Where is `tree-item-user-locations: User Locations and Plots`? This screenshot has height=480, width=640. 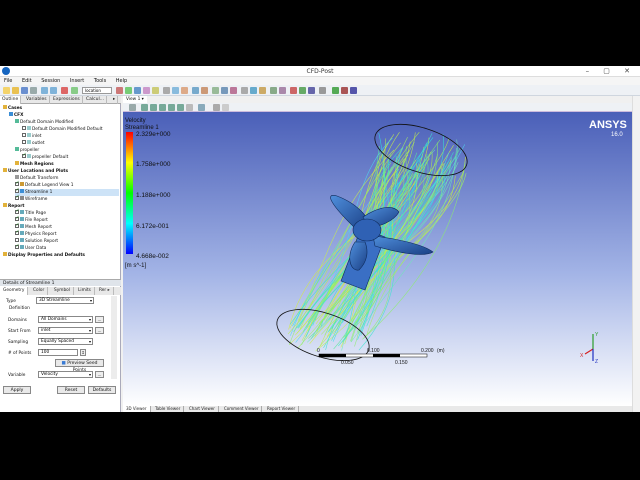
tree-item-user-locations: User Locations and Plots is located at coordinates (35, 171).